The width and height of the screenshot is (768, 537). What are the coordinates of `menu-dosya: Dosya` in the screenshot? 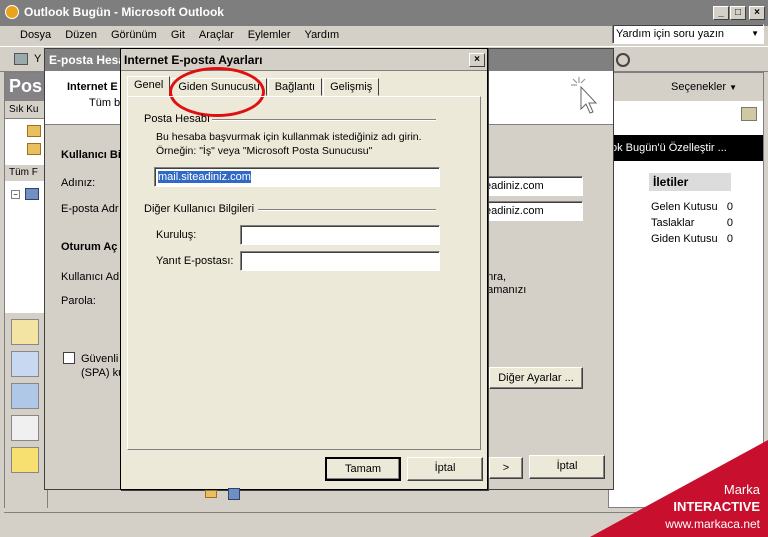 It's located at (35, 37).